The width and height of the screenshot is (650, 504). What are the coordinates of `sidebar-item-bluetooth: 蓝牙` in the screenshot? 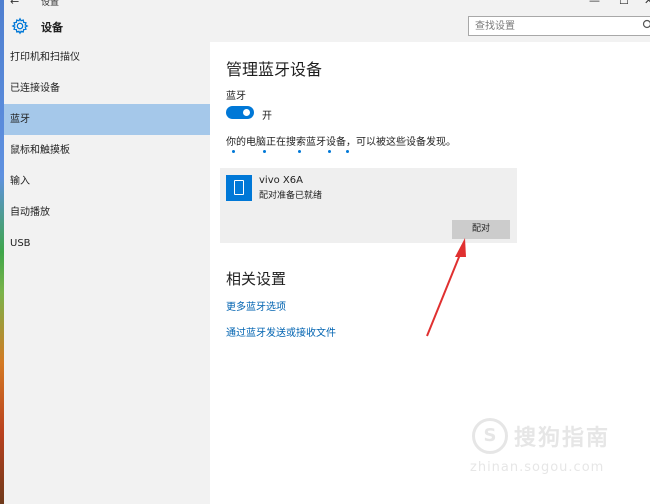 It's located at (107, 119).